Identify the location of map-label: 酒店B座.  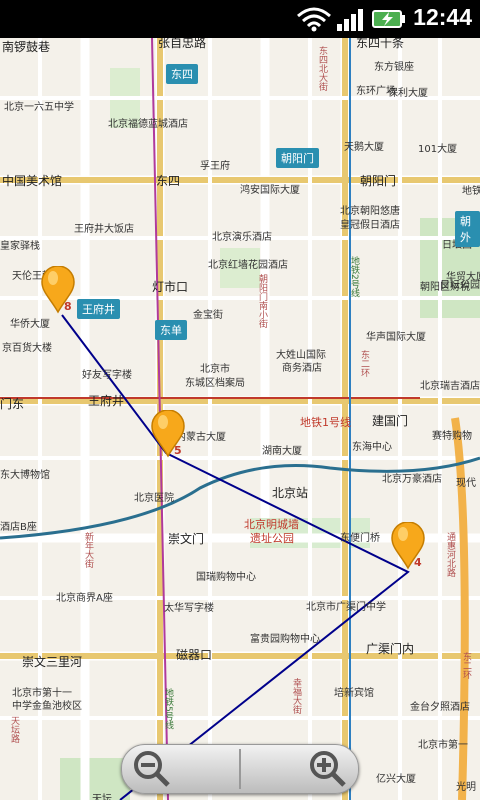
(18, 527).